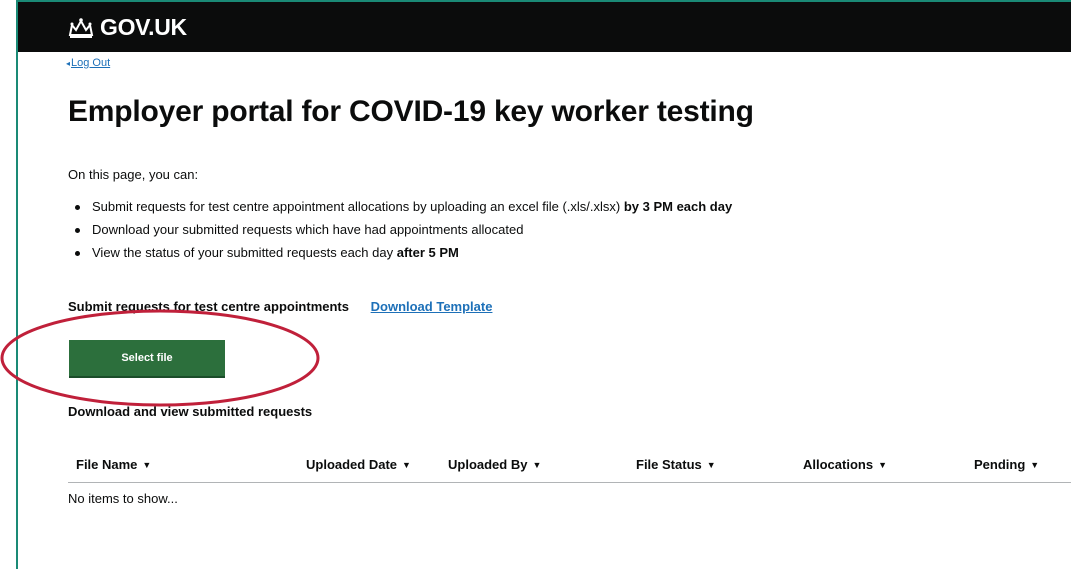 This screenshot has width=1071, height=569. I want to click on list-item-emphasis: by 3 PM each day, so click(678, 206).